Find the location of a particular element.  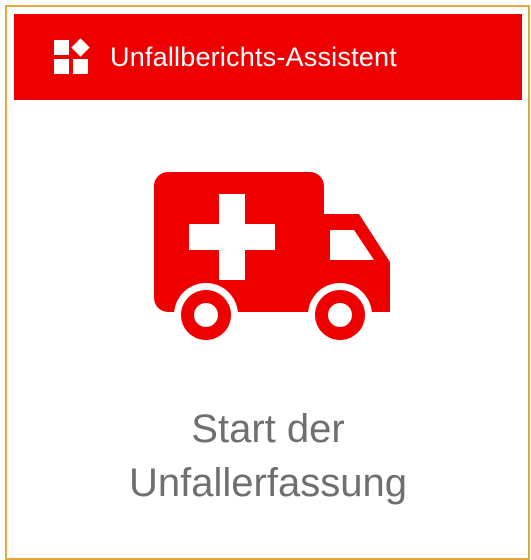

caption-line-2: Unfallerfassung is located at coordinates (268, 483).